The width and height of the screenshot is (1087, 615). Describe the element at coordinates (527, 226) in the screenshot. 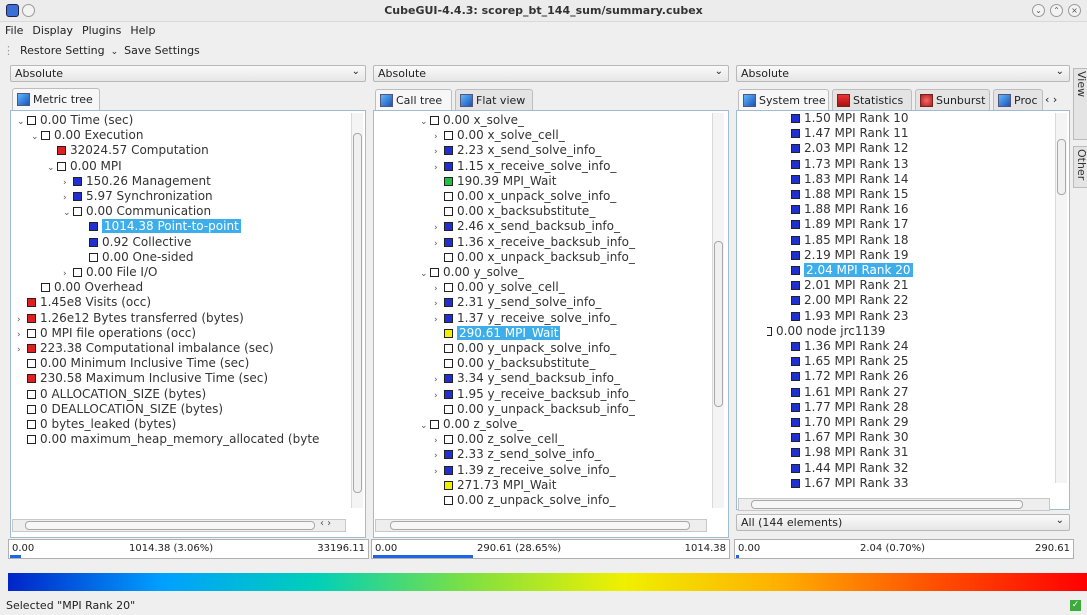

I see `tree-row: › 2.46 x_send_backsub_info_` at that location.